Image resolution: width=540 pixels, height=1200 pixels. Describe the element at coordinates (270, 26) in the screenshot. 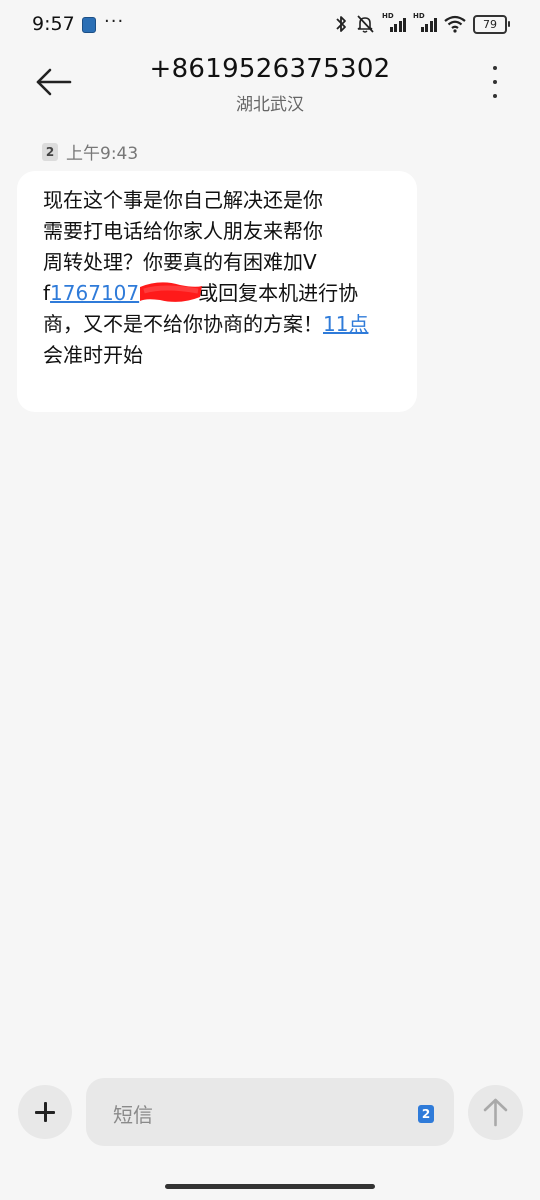

I see `status-bar: 9:57 ··· HD HD 79` at that location.